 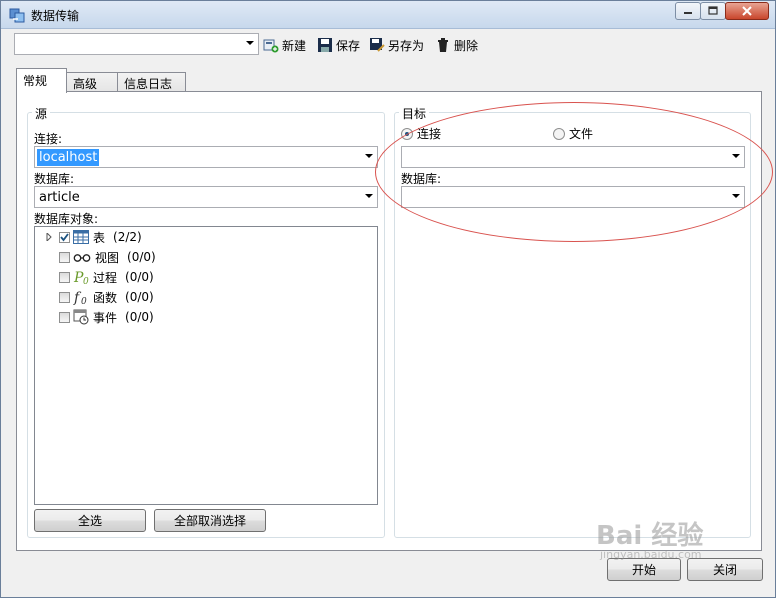 I want to click on radio-unselected-icon, so click(x=559, y=133).